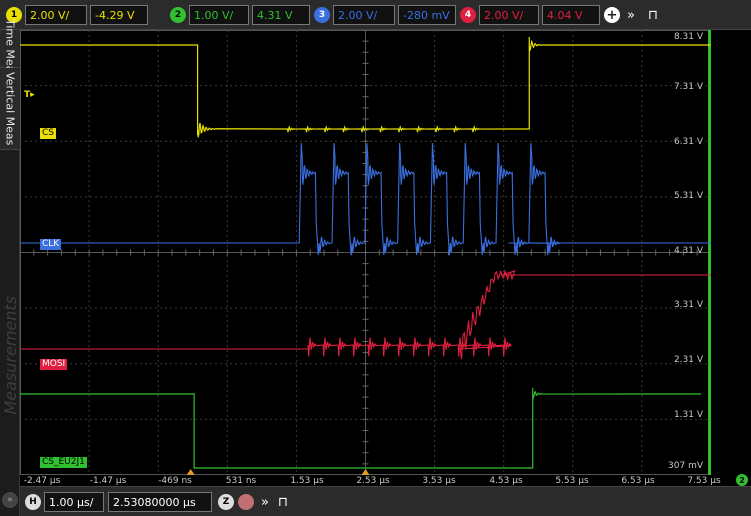 The image size is (751, 516). What do you see at coordinates (439, 481) in the screenshot?
I see `time-label: 3.53 µs` at bounding box center [439, 481].